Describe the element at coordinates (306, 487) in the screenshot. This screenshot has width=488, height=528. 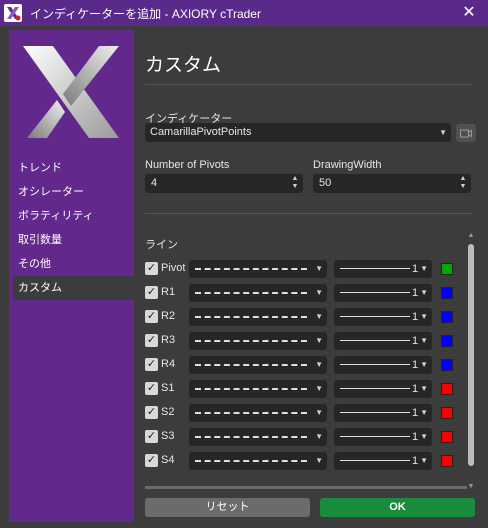
I see `horizontal-scrollbar` at that location.